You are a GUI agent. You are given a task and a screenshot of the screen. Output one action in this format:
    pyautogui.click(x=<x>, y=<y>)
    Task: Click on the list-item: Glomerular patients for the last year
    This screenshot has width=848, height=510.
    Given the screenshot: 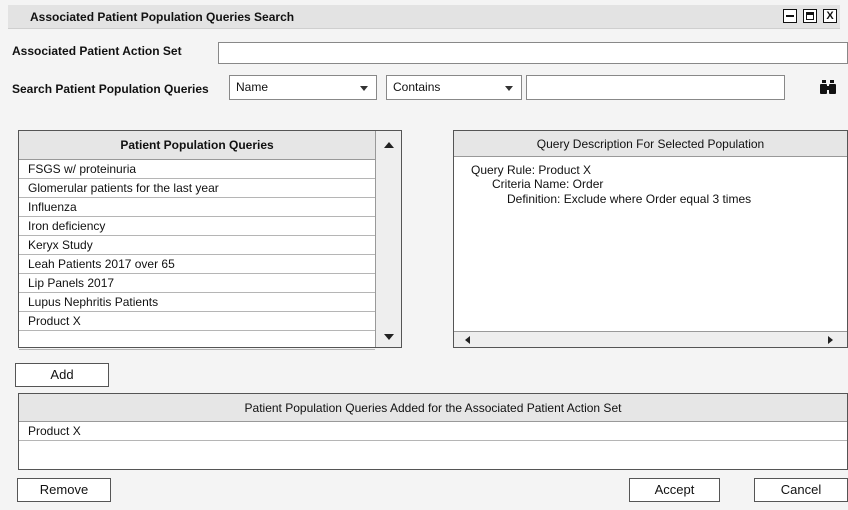 What is the action you would take?
    pyautogui.click(x=197, y=188)
    